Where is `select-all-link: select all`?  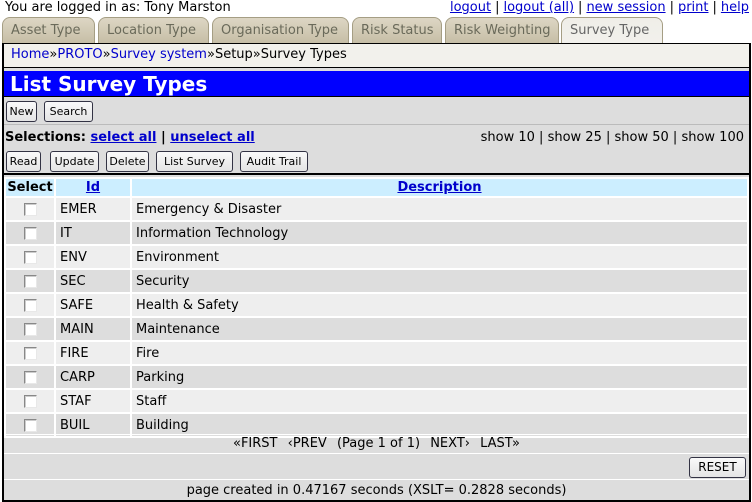 select-all-link: select all is located at coordinates (123, 137).